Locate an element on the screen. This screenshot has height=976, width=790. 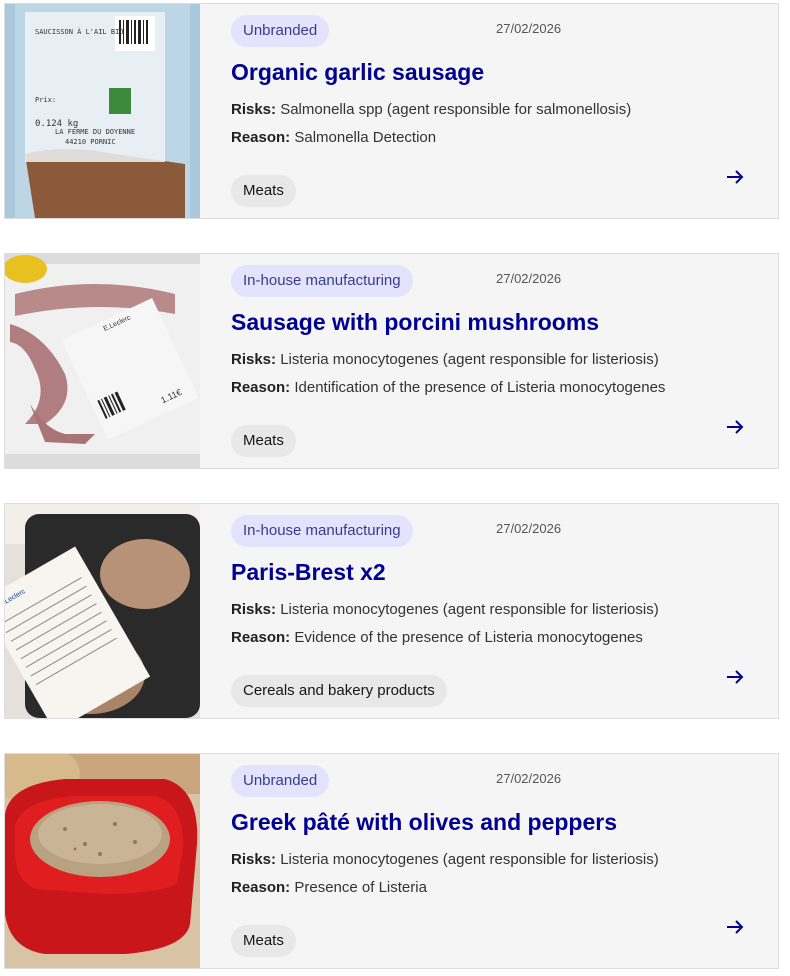
porcini-sausage-image: E.Leclerc 1.11€ is located at coordinates (102, 361).